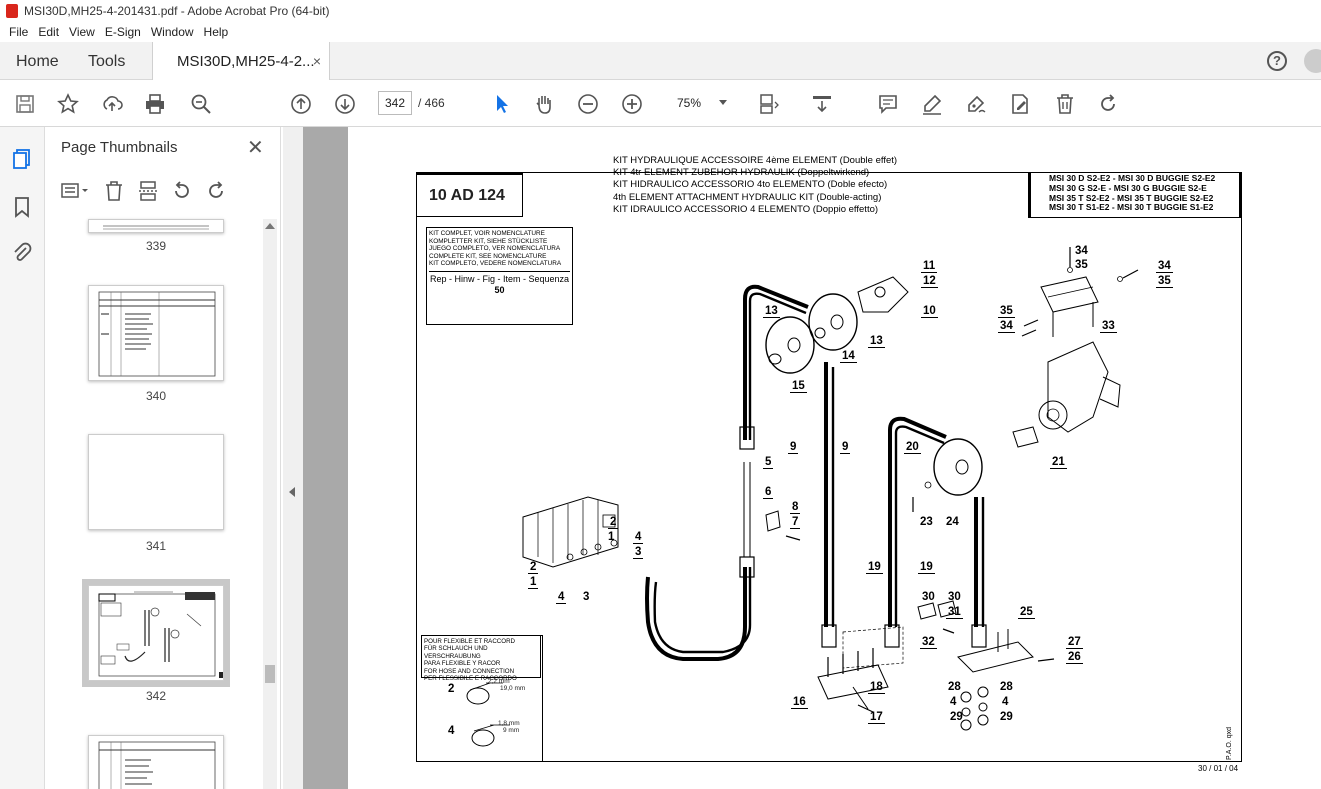  Describe the element at coordinates (929, 266) in the screenshot. I see `callout-label: 11` at that location.